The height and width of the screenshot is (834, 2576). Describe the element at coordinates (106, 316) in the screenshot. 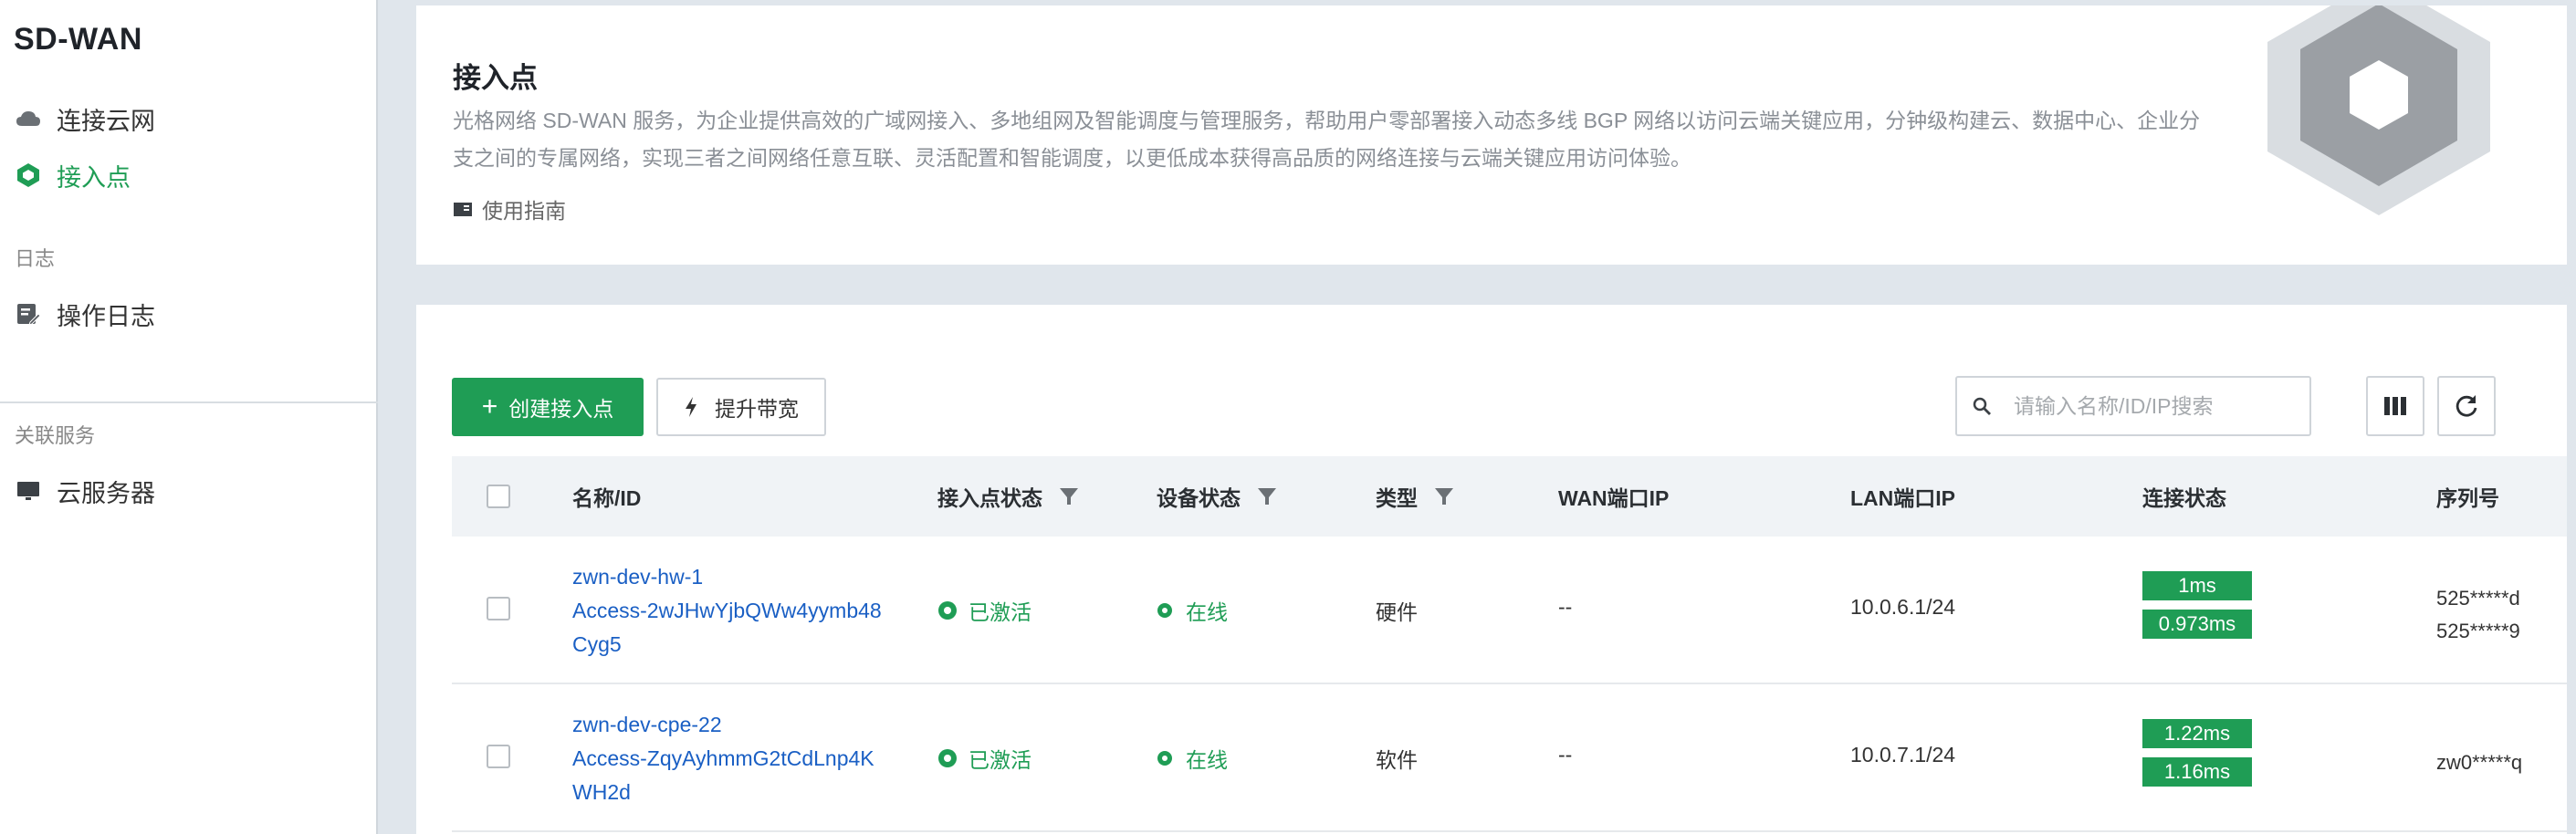

I see `sidebar-item-label: 操作日志` at that location.